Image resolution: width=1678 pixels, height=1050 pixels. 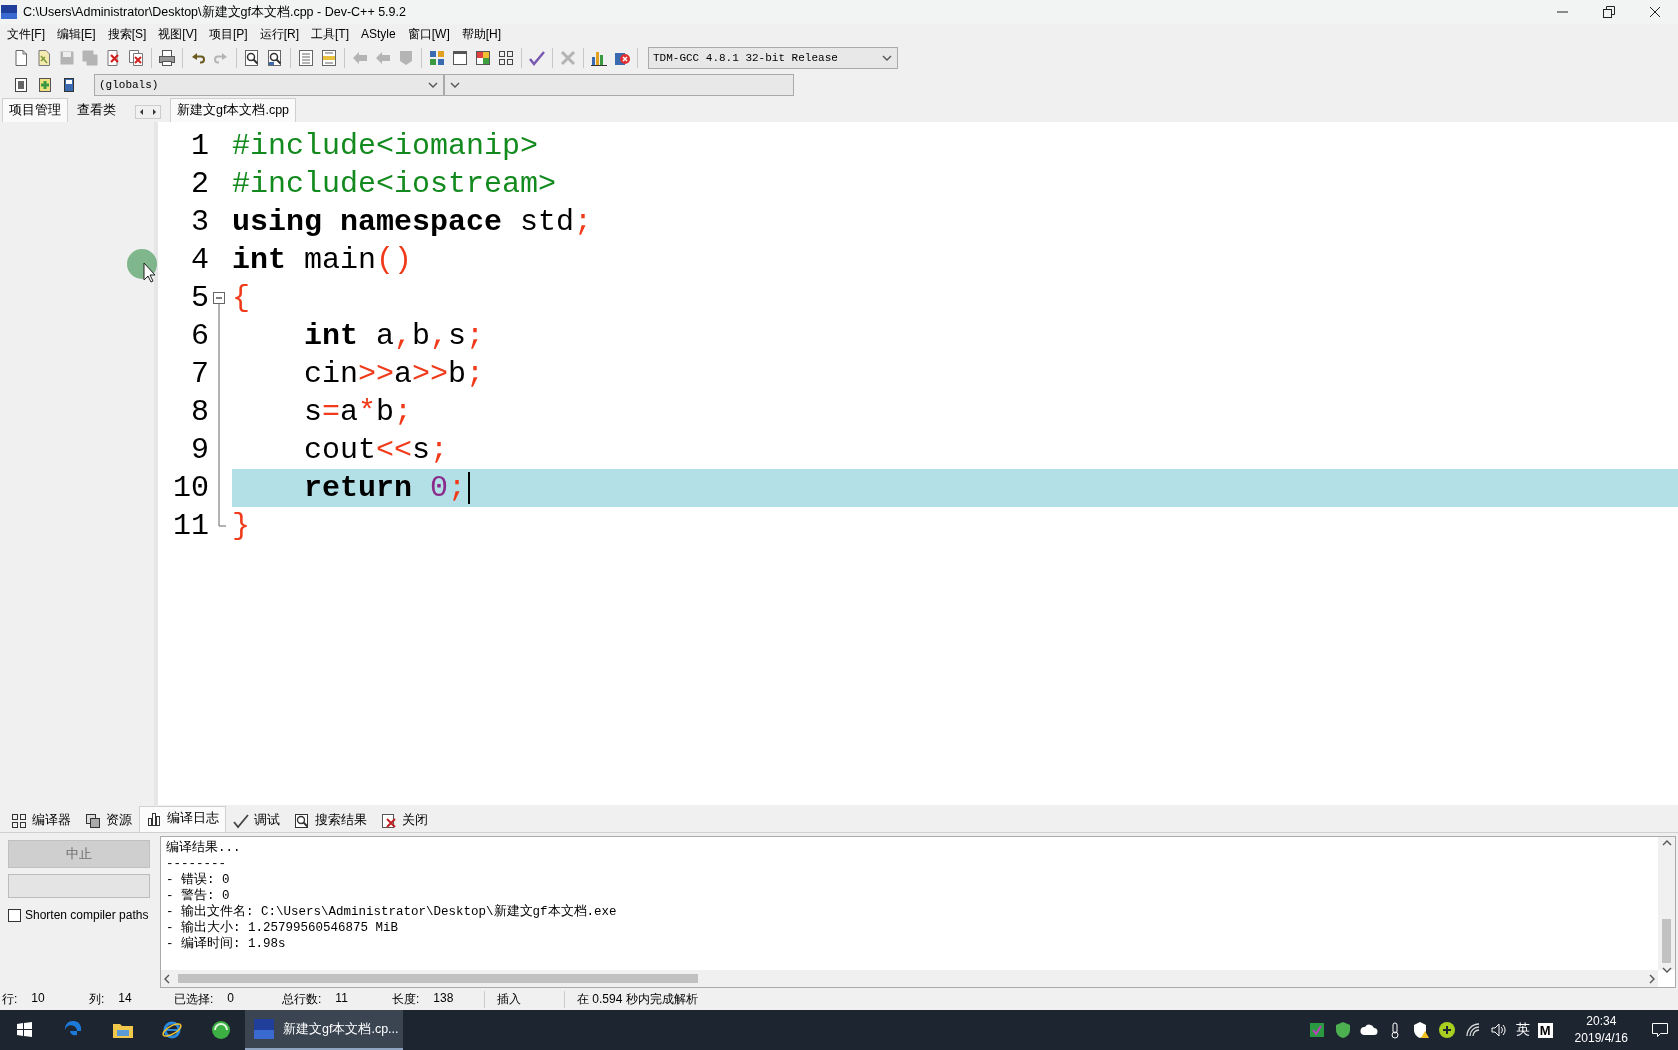 What do you see at coordinates (154, 818) in the screenshot?
I see `bar-chart-icon` at bounding box center [154, 818].